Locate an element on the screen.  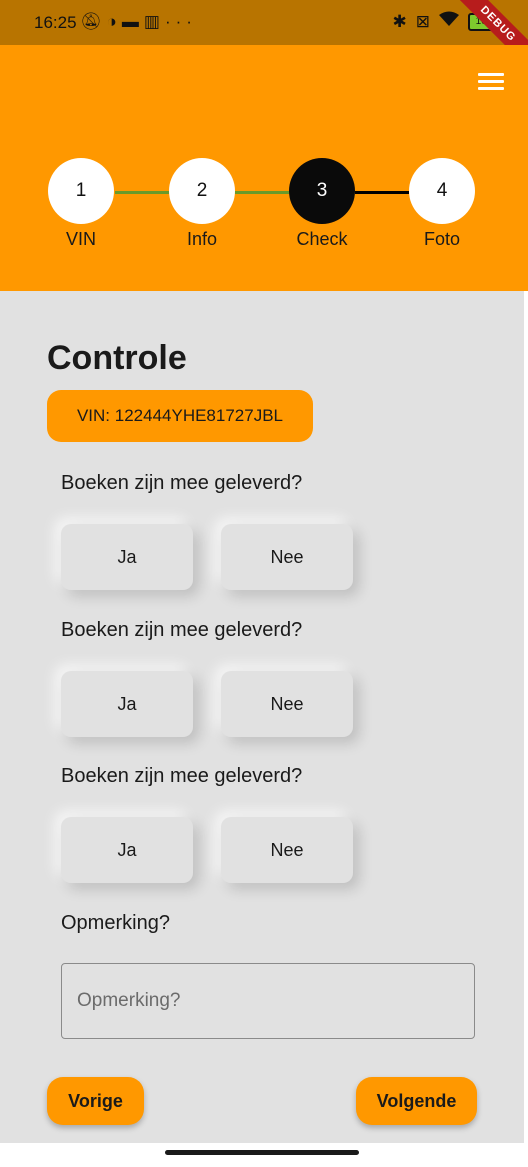
status-bar: 16:25 🔕︎◑▬▥··· ✱ ⊠ 100 DEBUG is located at coordinates (264, 37).